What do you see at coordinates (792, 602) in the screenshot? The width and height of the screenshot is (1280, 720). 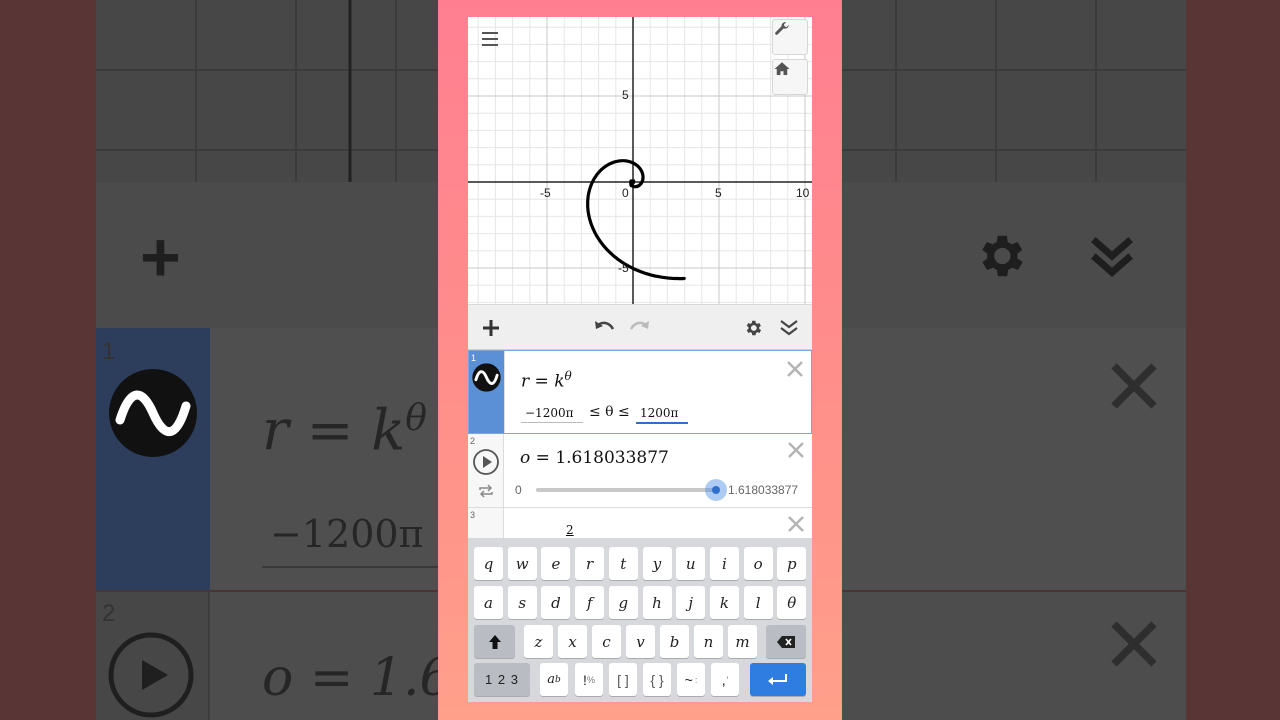 I see `key-theta: θ` at bounding box center [792, 602].